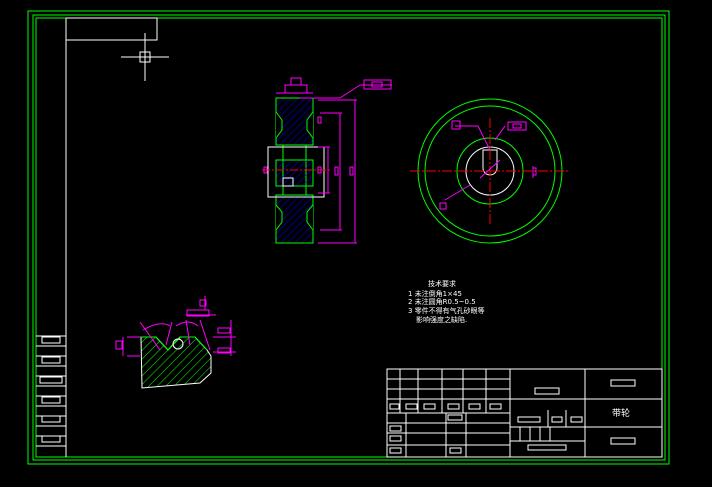 The image size is (712, 487). Describe the element at coordinates (112, 29) in the screenshot. I see `corner-label-box` at that location.